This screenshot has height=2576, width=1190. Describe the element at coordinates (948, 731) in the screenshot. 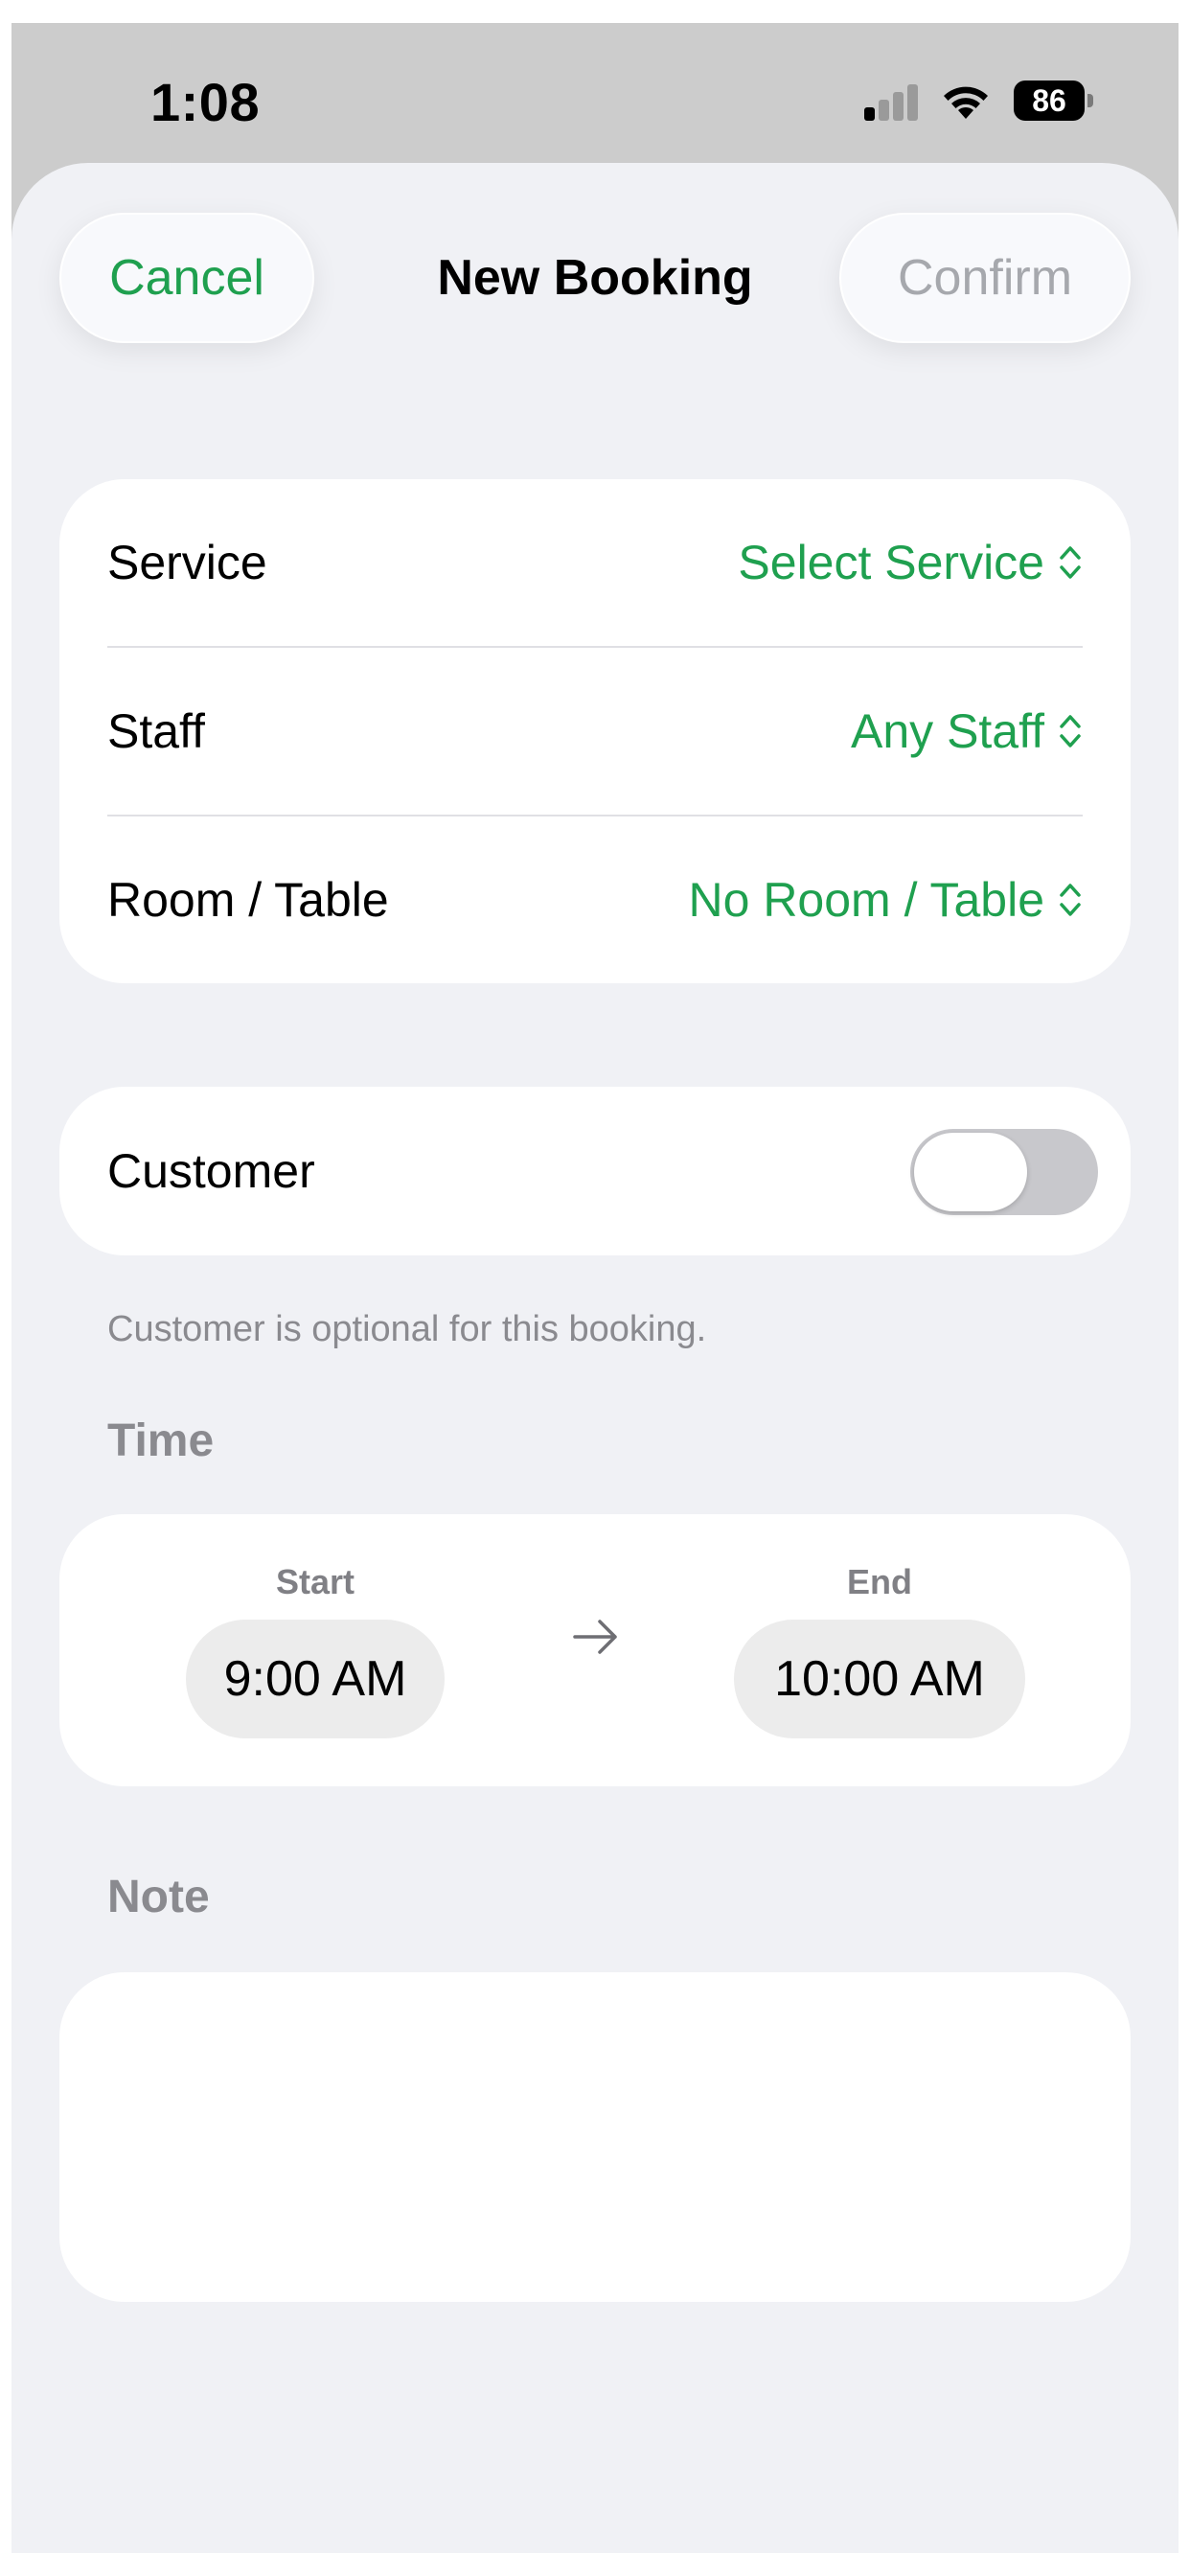

I see `staff-value: Any Staff` at that location.